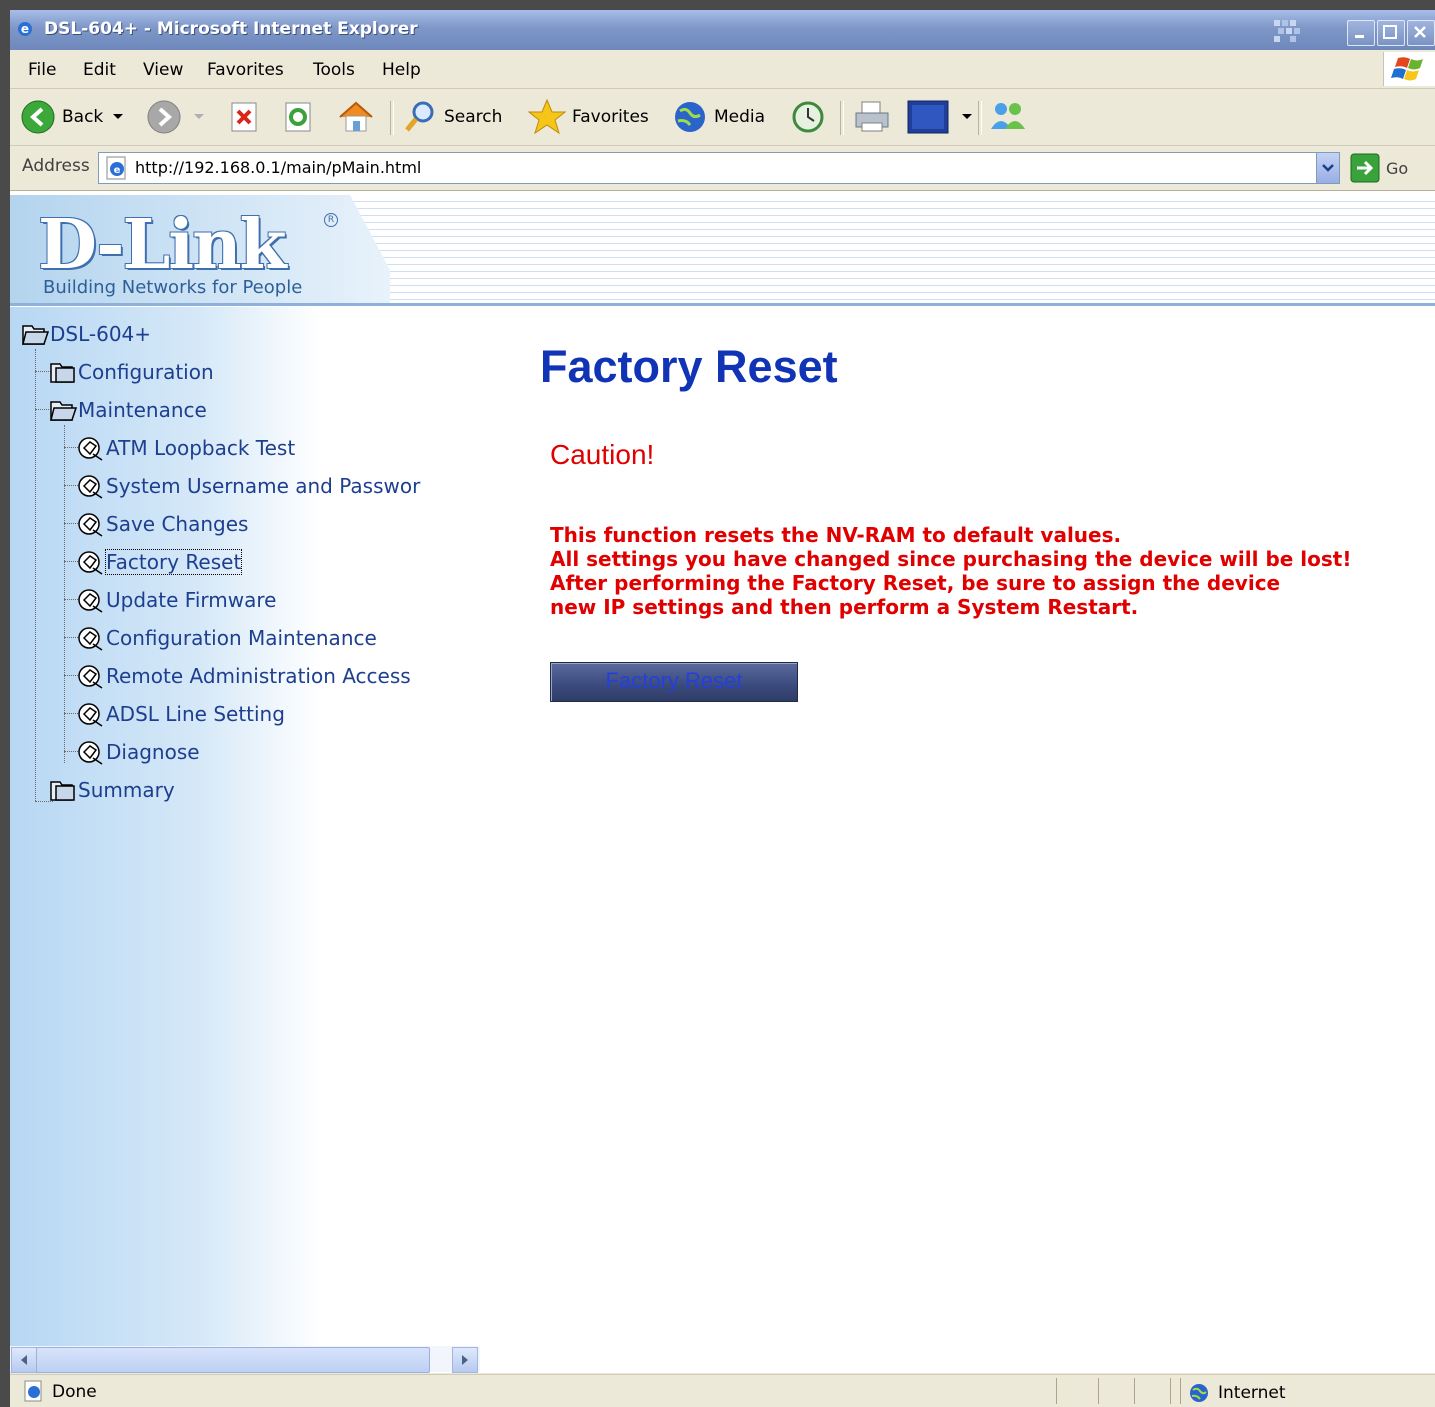 This screenshot has height=1407, width=1435. What do you see at coordinates (62, 791) in the screenshot?
I see `folder-icon` at bounding box center [62, 791].